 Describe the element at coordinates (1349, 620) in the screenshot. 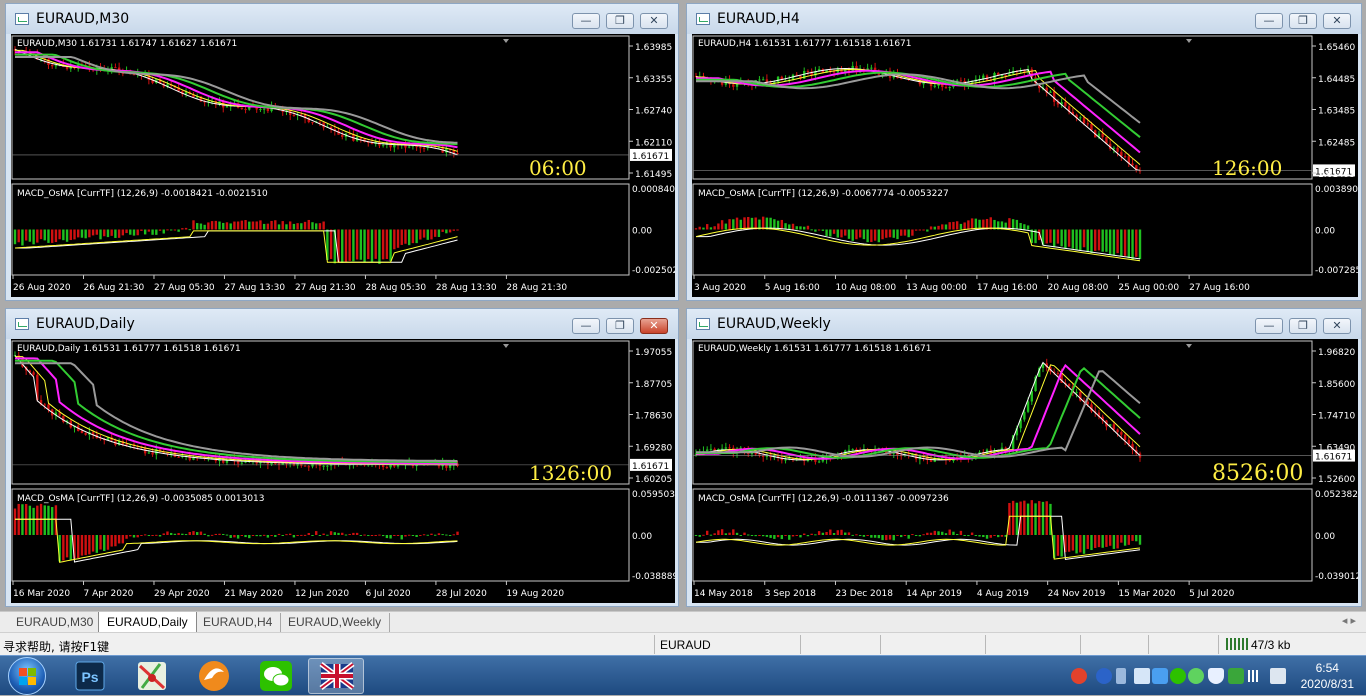

I see `tab-scroll-arrows: ◂ ▸` at that location.